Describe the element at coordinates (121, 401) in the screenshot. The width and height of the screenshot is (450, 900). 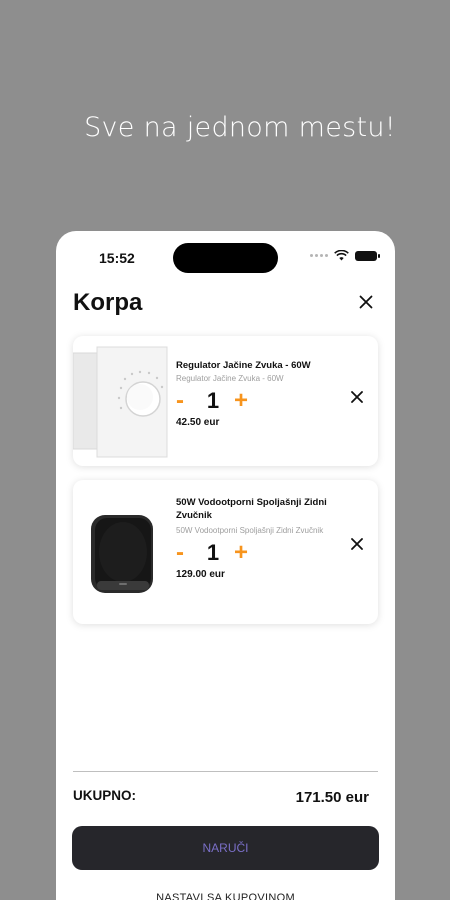
I see `volume-regulator-image` at that location.